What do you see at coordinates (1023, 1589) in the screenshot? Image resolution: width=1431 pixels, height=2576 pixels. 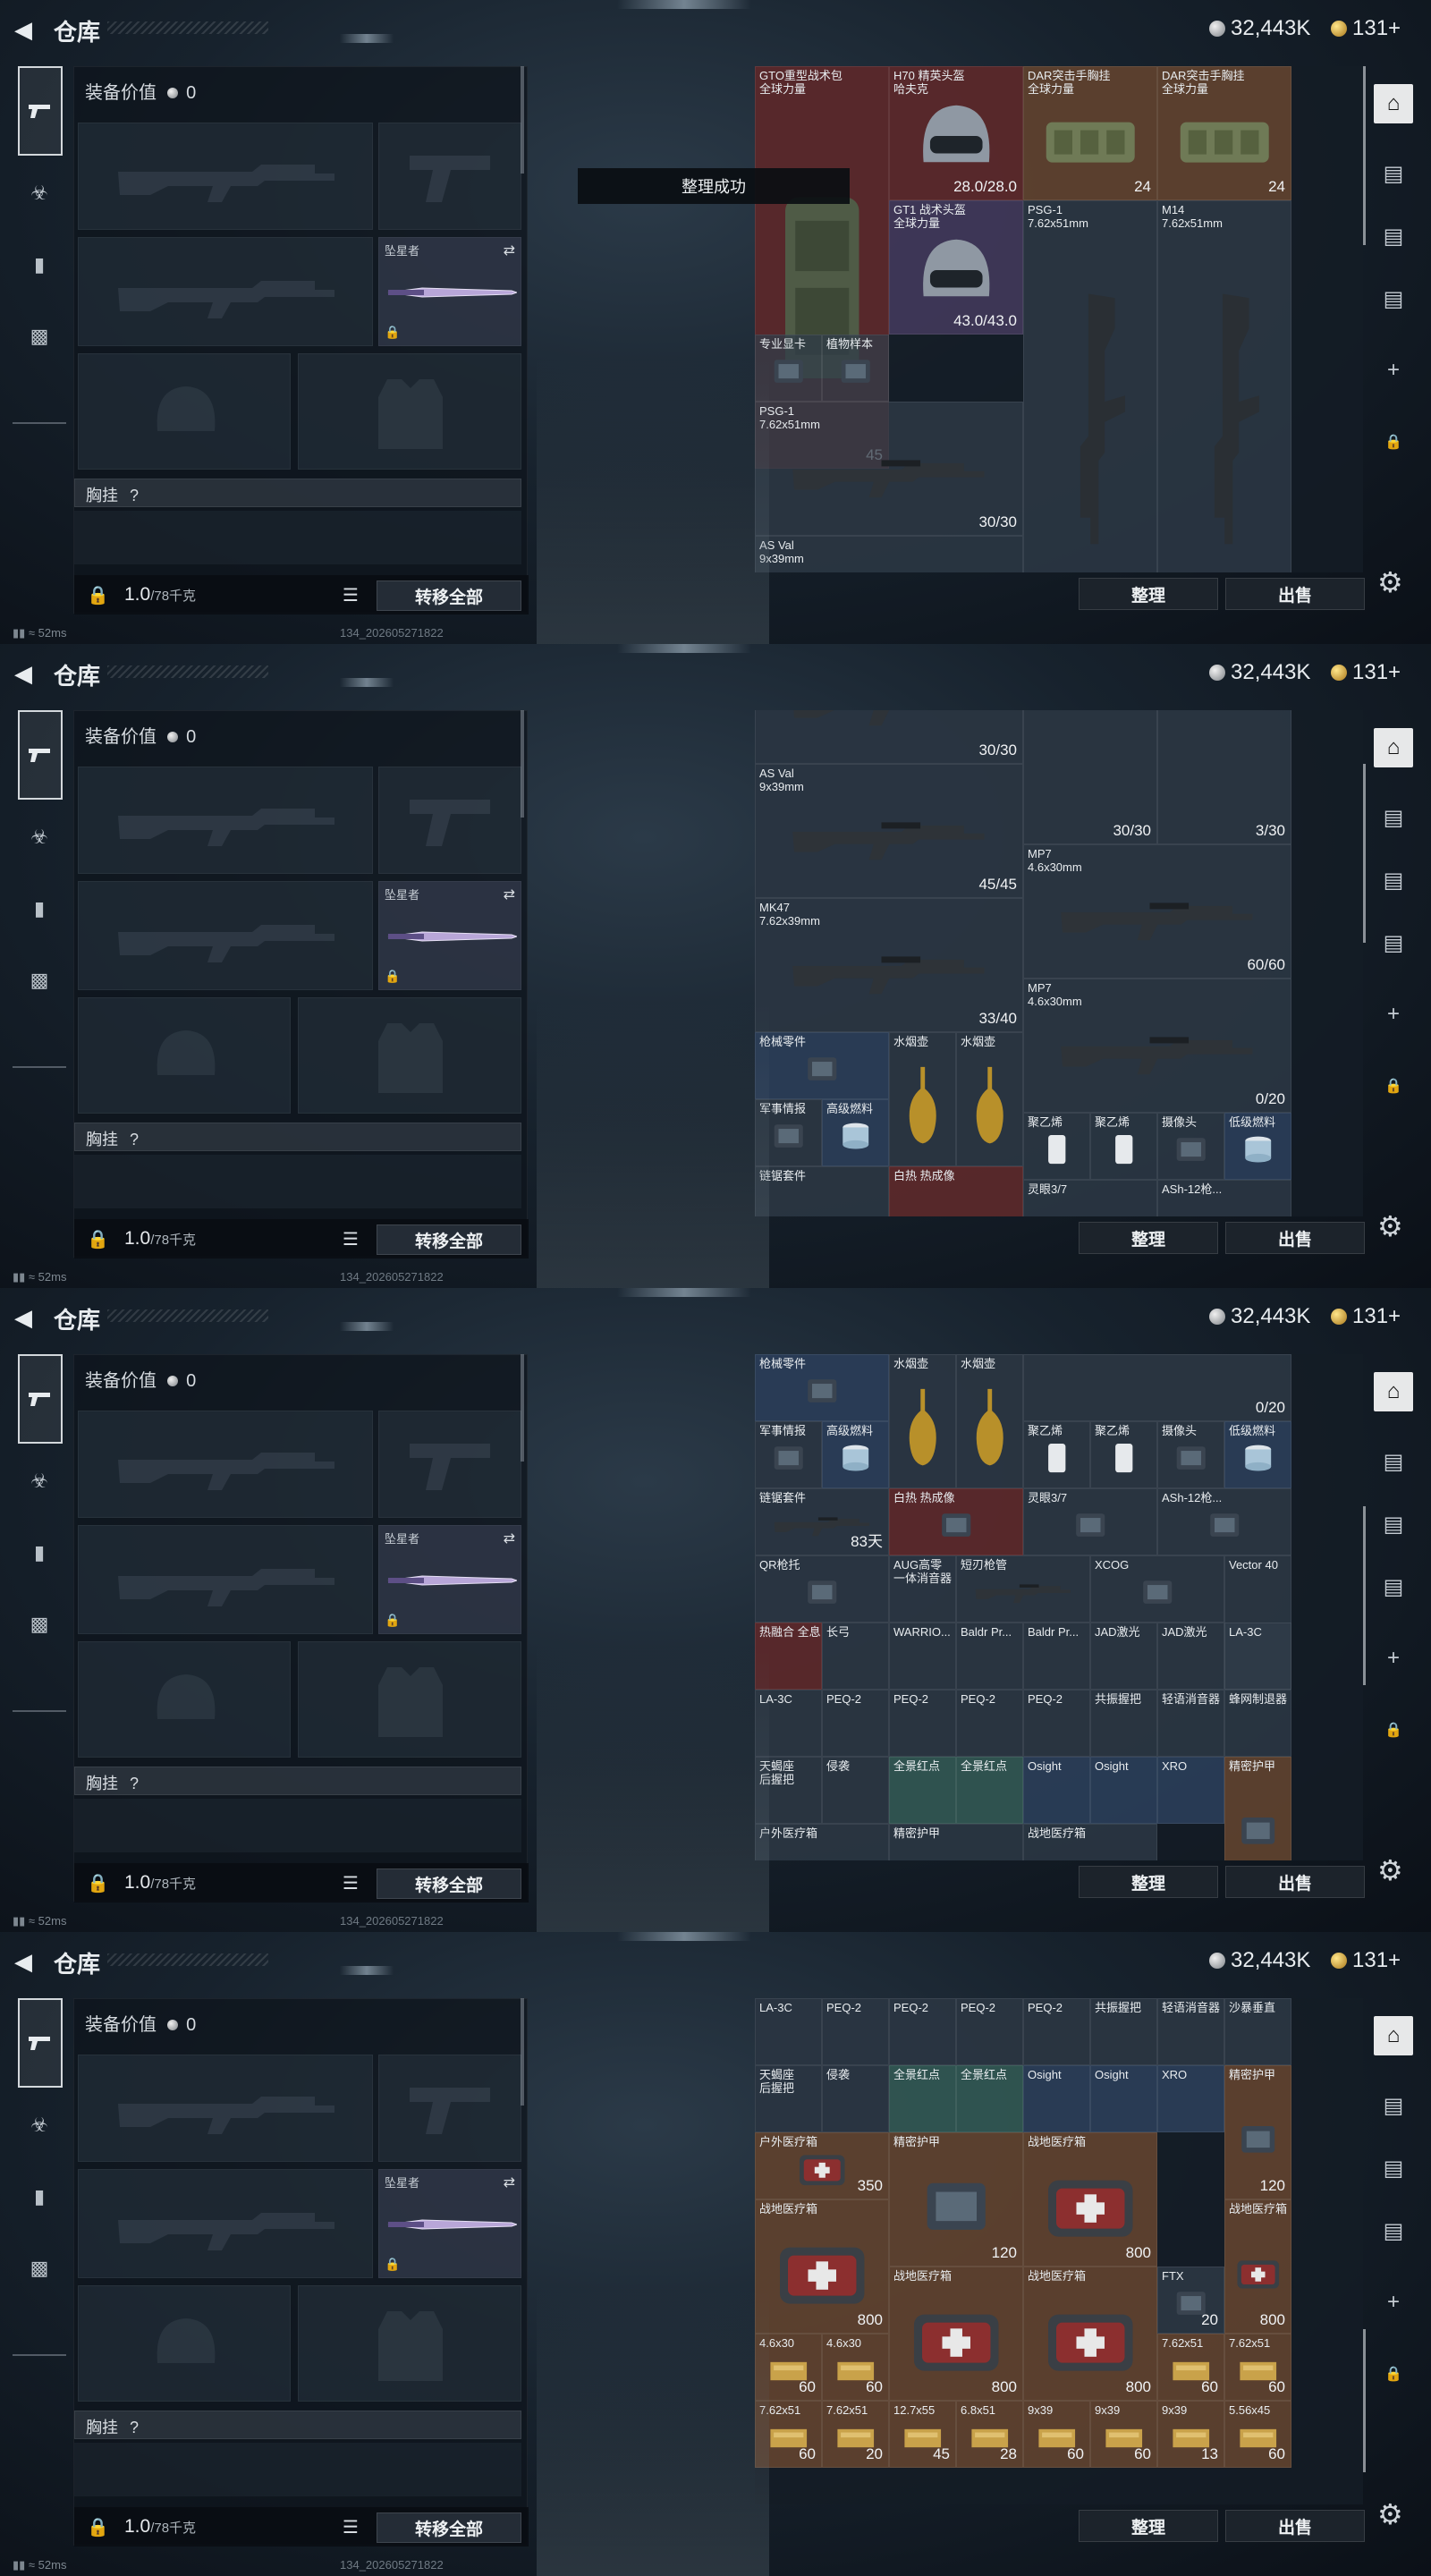 I see `inventory-item: 短刃枪管` at bounding box center [1023, 1589].